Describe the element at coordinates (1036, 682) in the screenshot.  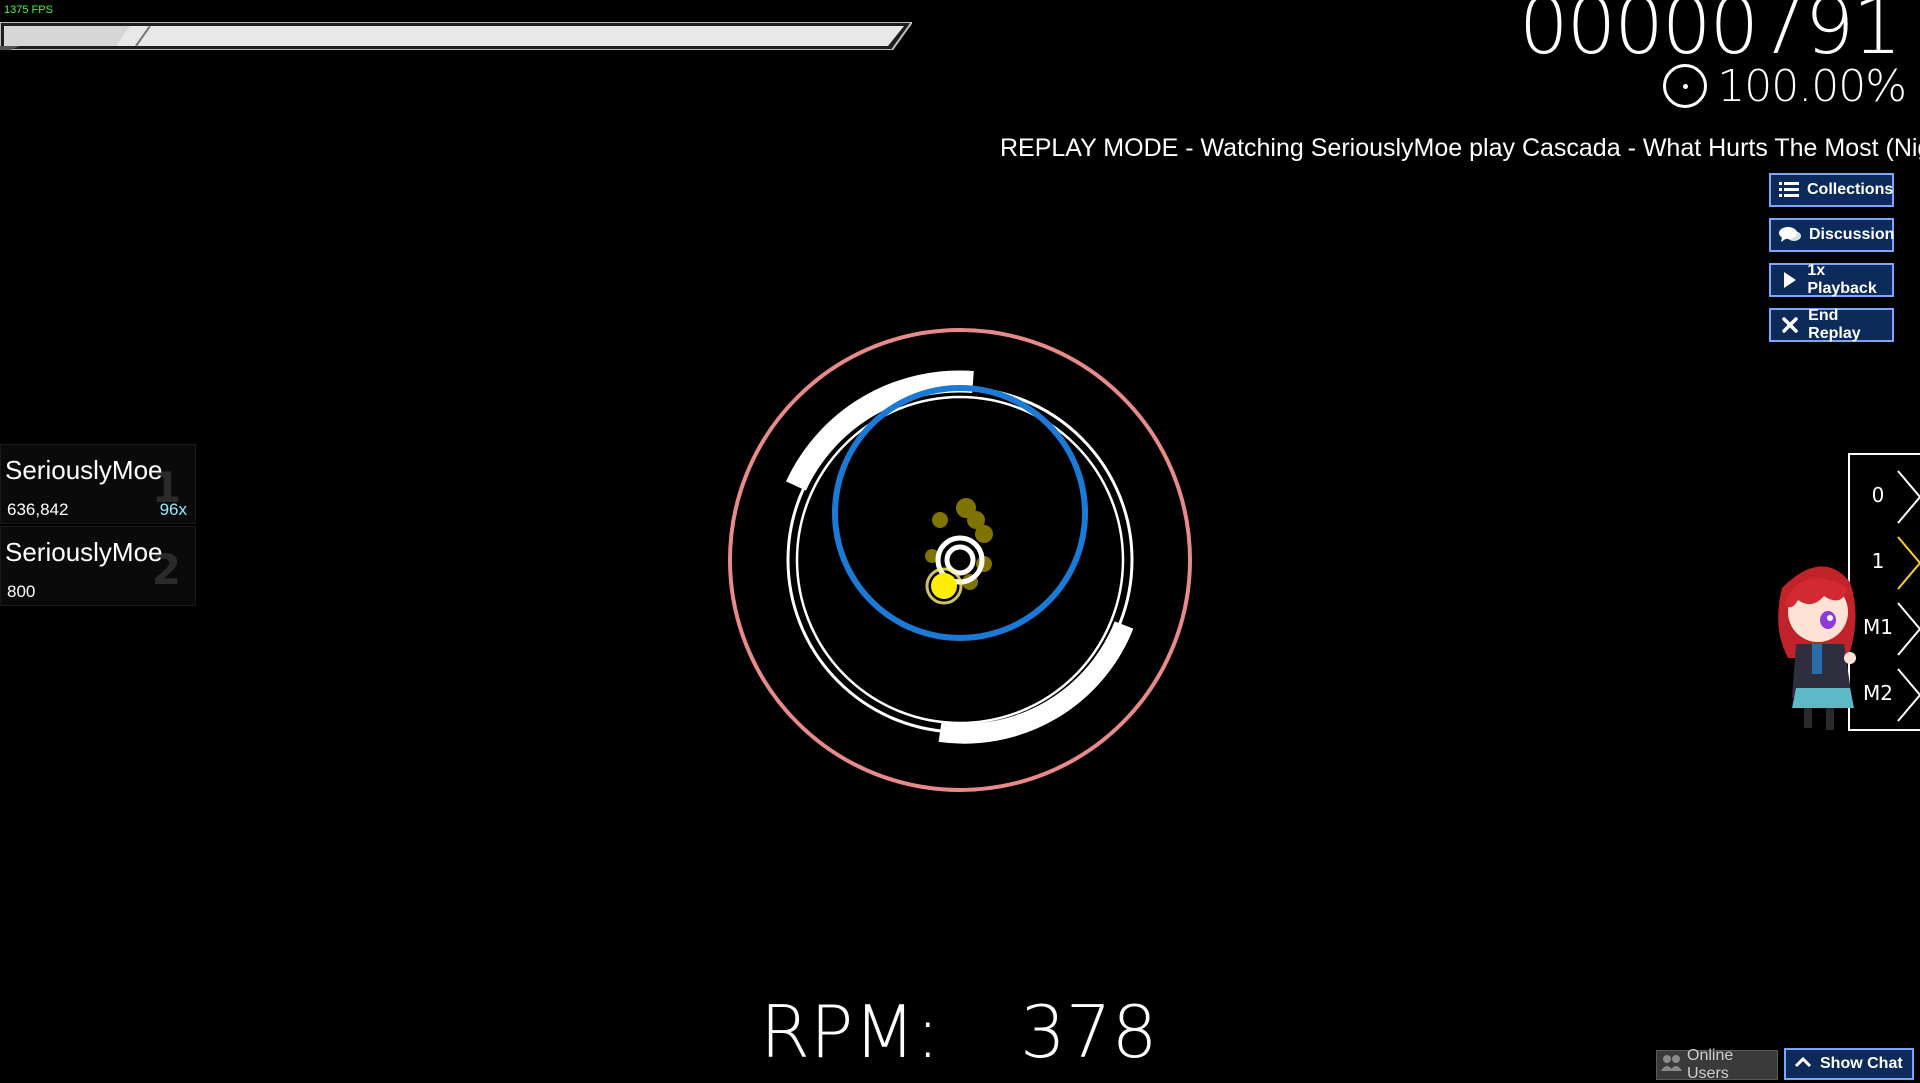
I see `spinner-arc` at that location.